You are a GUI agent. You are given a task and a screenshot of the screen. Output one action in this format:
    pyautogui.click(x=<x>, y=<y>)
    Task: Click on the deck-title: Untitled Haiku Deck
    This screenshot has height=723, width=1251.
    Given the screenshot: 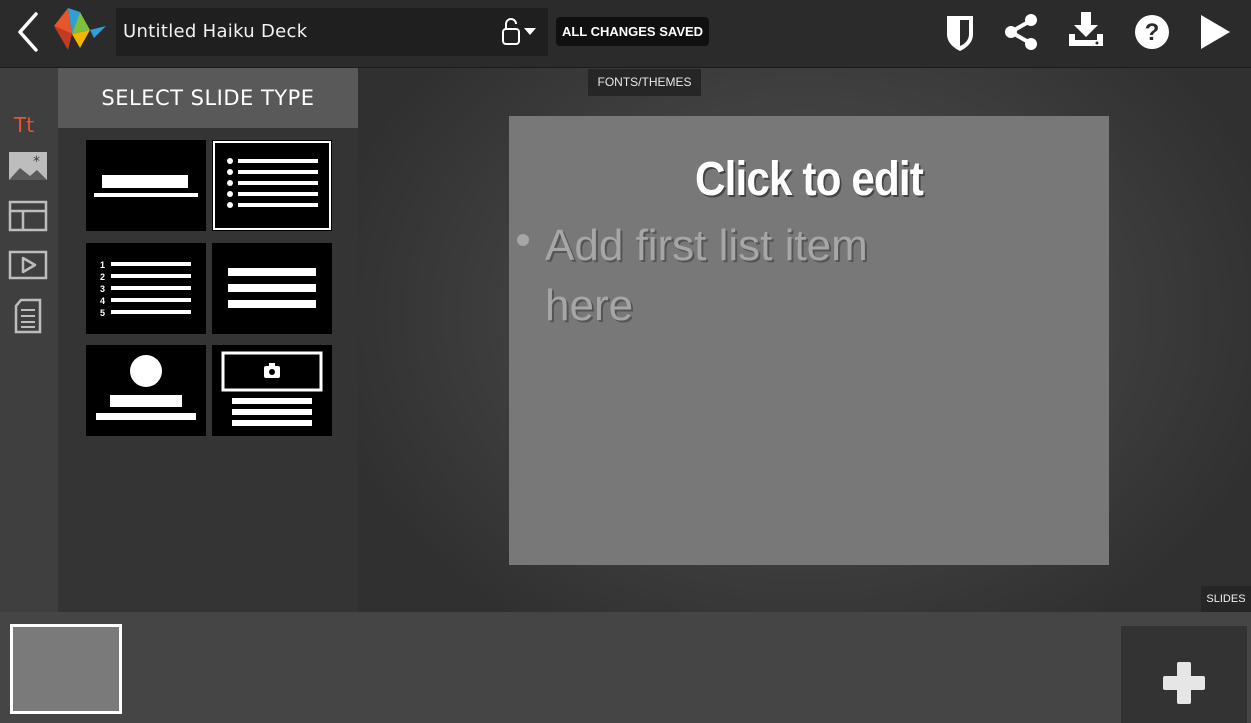 What is the action you would take?
    pyautogui.click(x=215, y=31)
    